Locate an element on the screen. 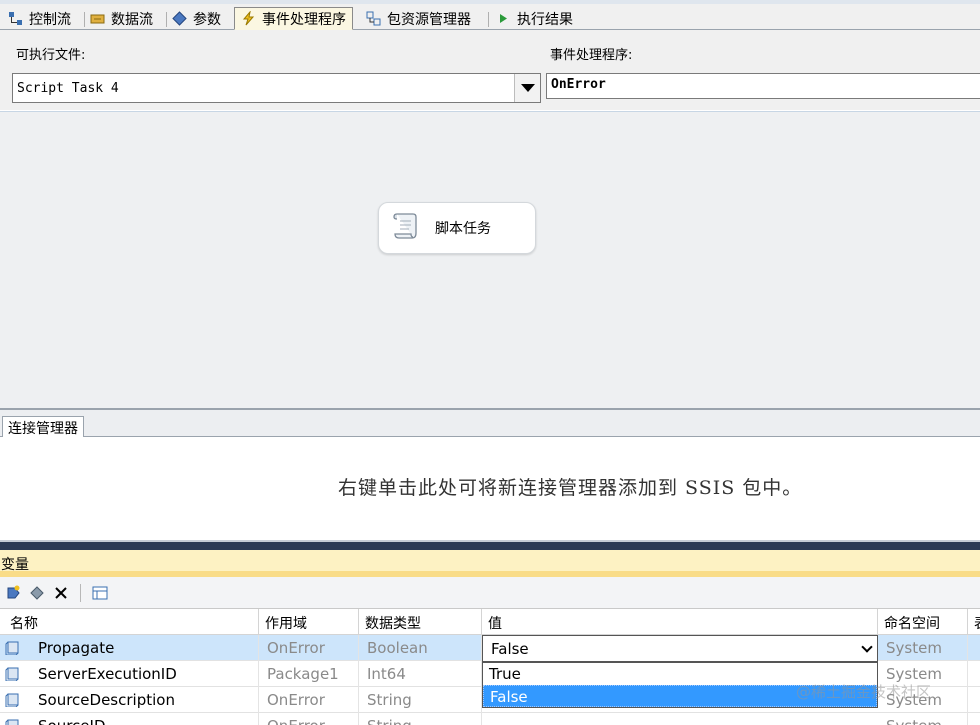 The width and height of the screenshot is (980, 725). value-dropdown: False is located at coordinates (680, 648).